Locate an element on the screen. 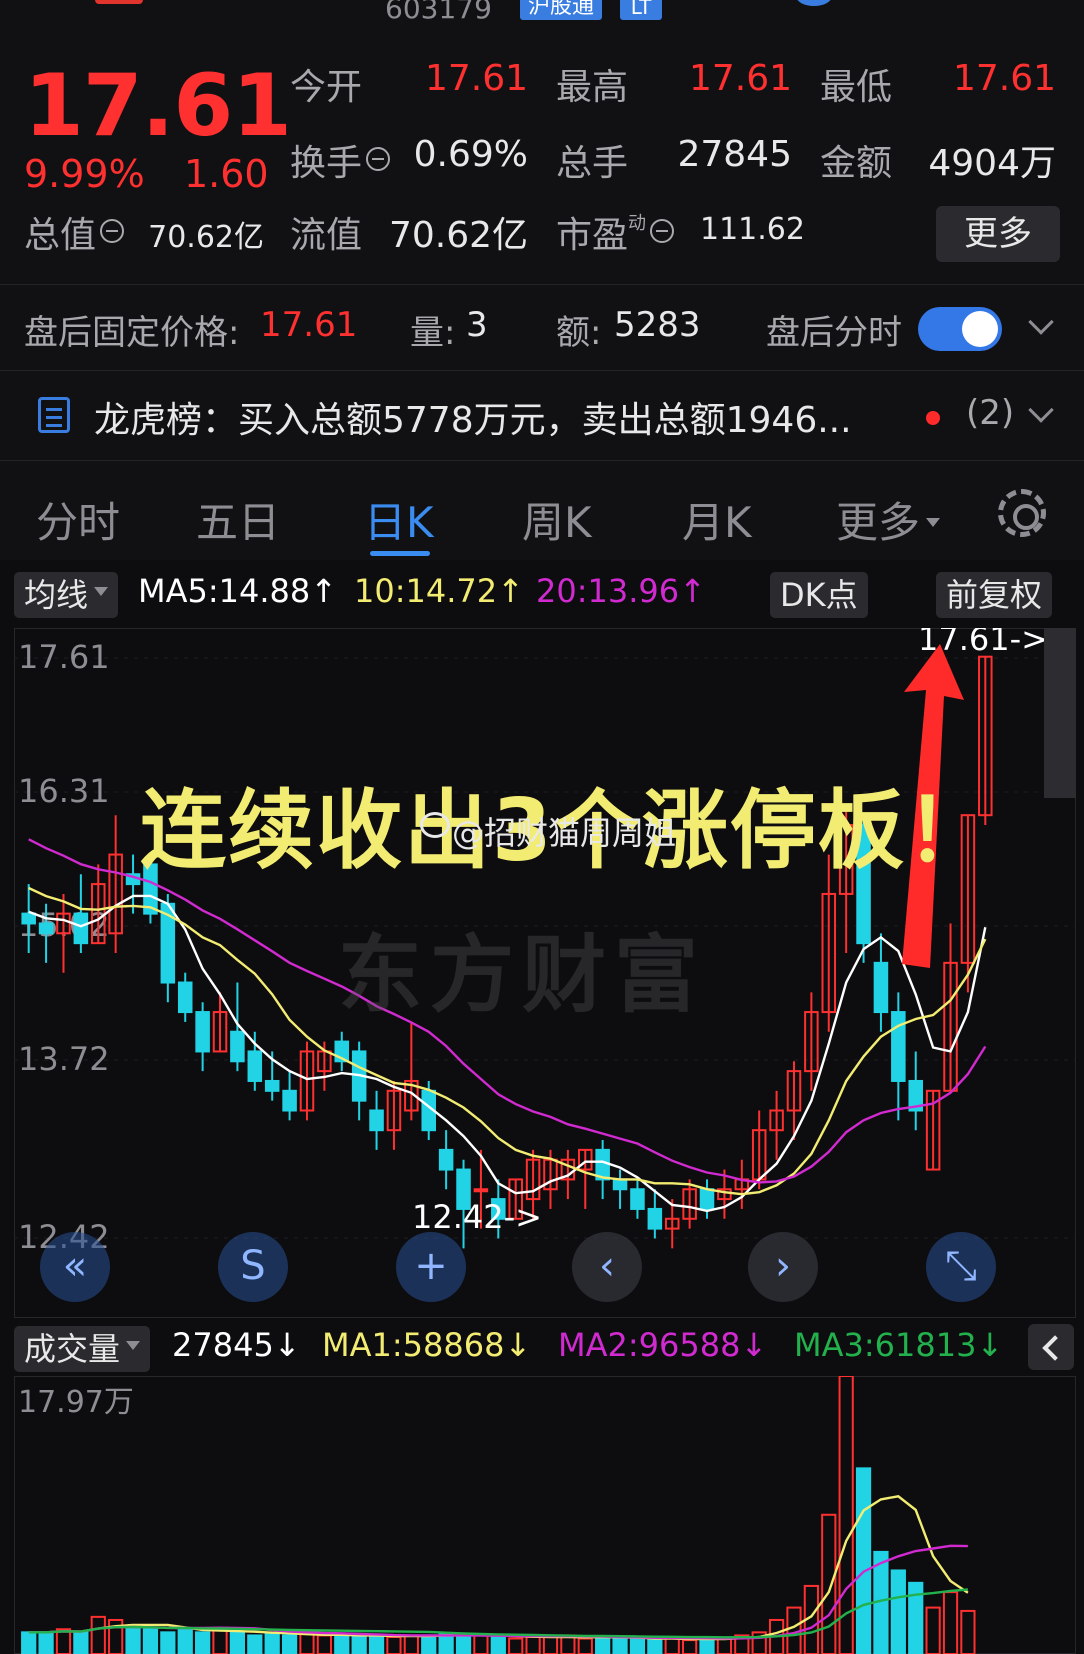 The image size is (1084, 1654). chevron-left-icon: ‹ is located at coordinates (607, 1267).